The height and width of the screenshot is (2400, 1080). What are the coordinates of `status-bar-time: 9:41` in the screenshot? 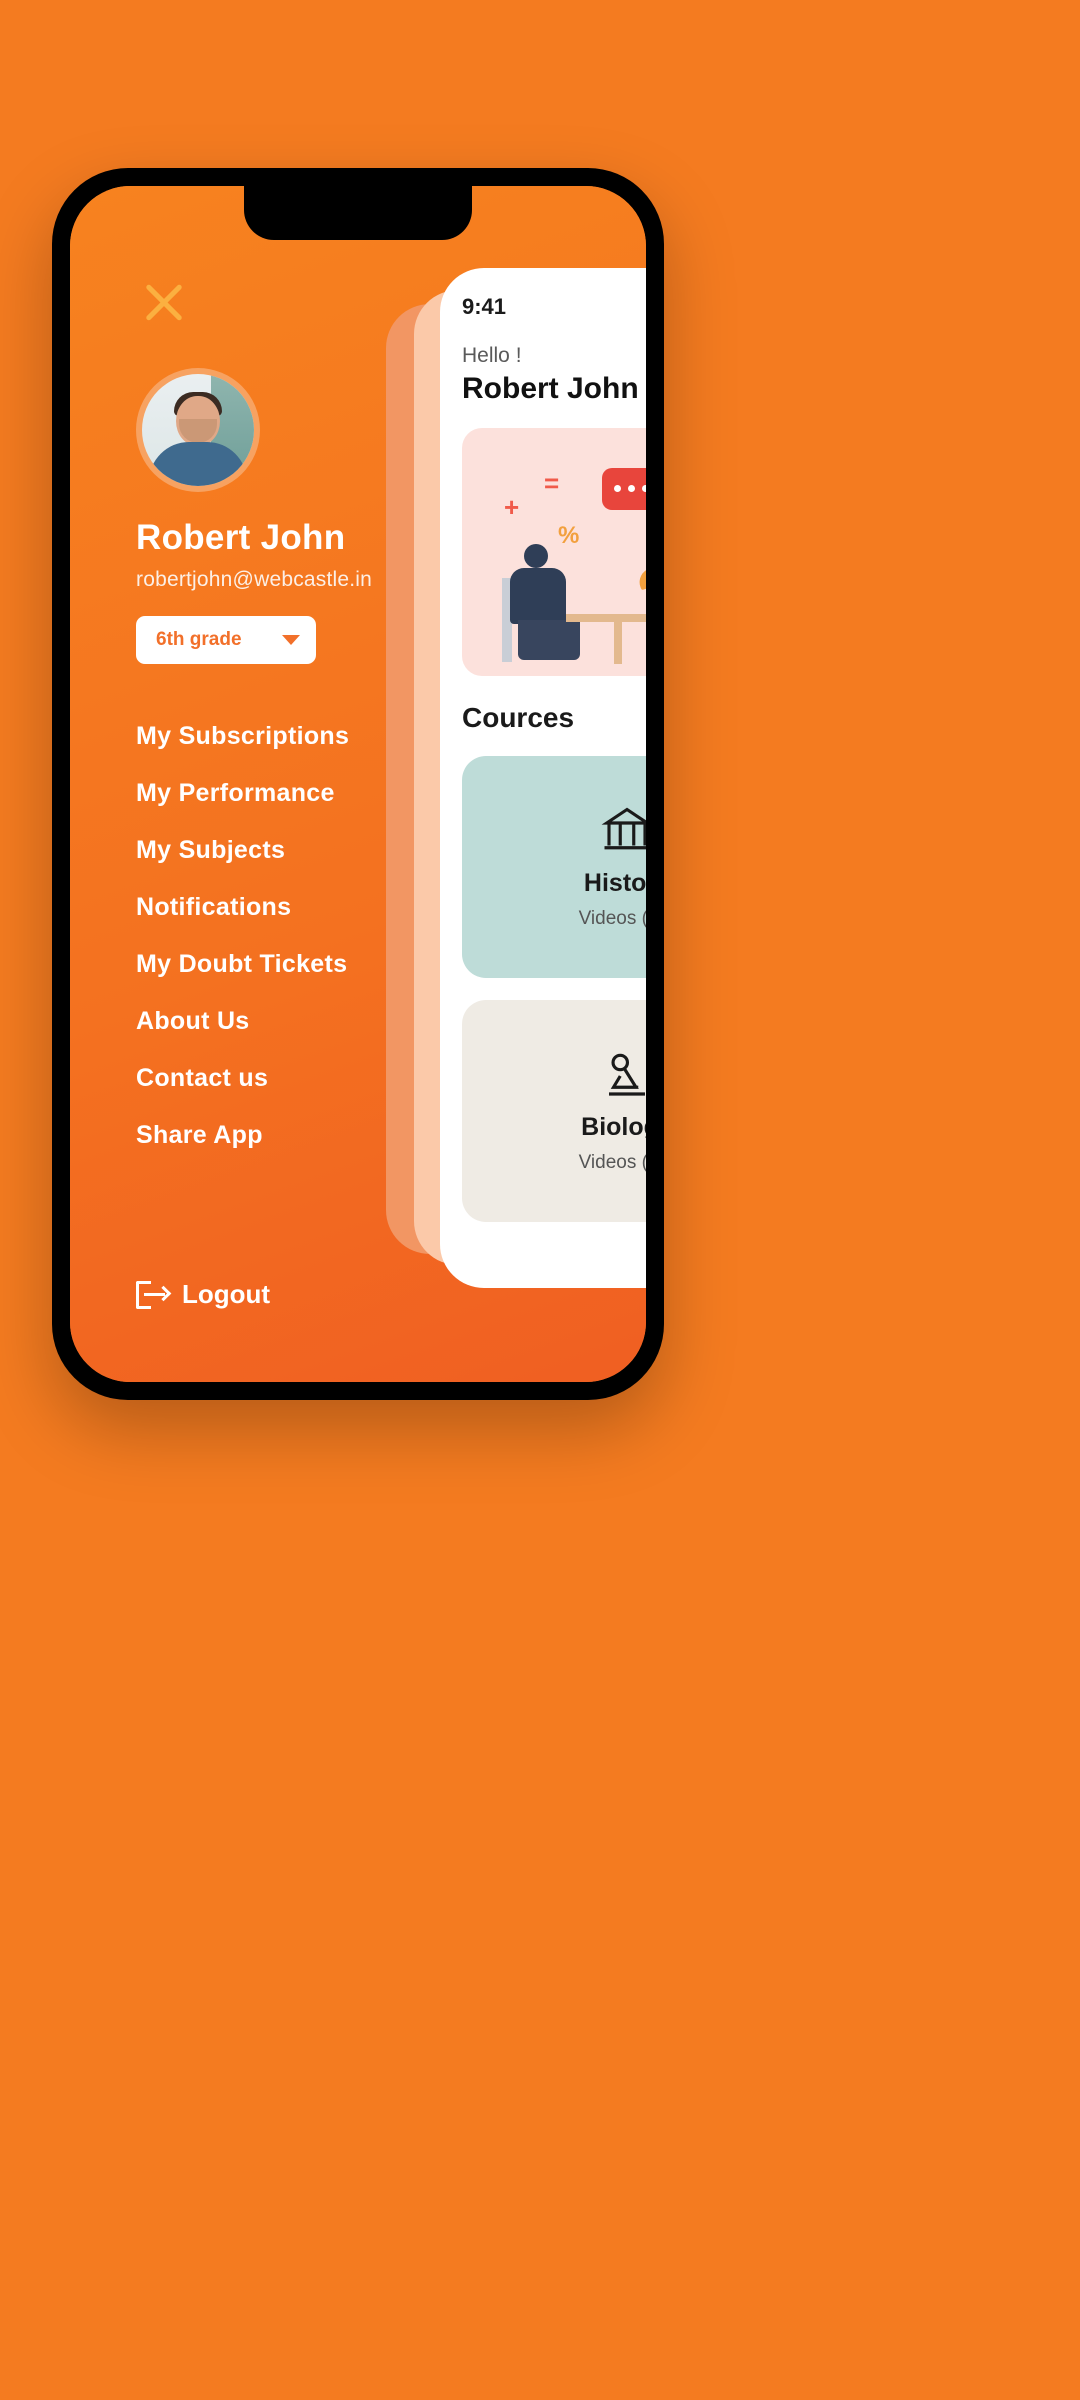 It's located at (484, 306).